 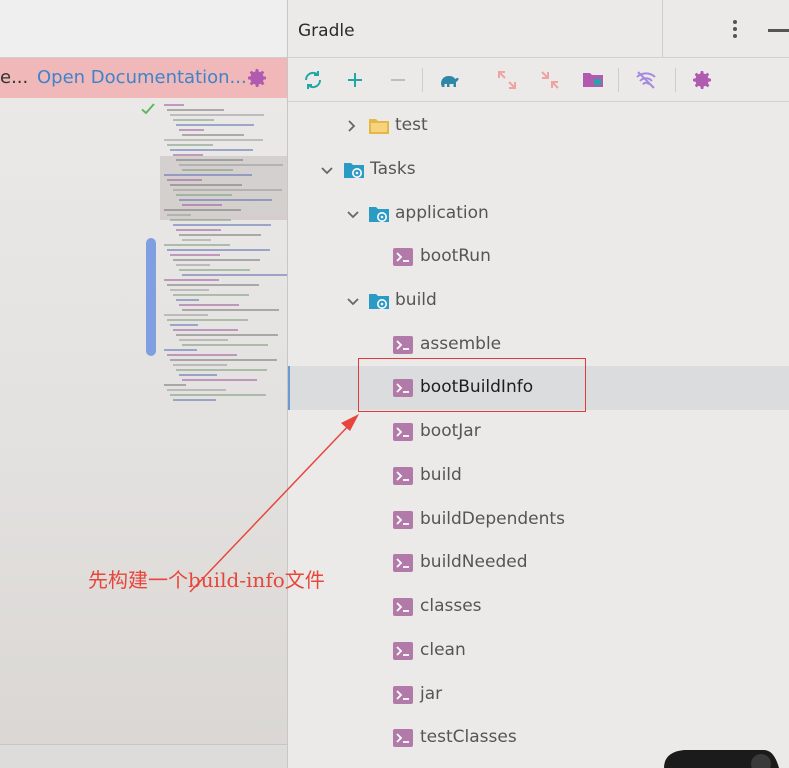 I want to click on task-item: jar, so click(x=538, y=695).